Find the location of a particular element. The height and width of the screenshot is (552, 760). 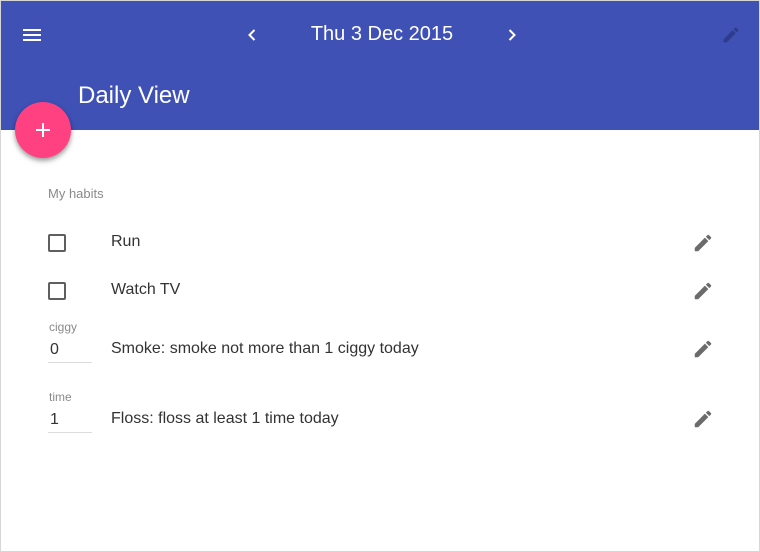

edit-button is located at coordinates (731, 35).